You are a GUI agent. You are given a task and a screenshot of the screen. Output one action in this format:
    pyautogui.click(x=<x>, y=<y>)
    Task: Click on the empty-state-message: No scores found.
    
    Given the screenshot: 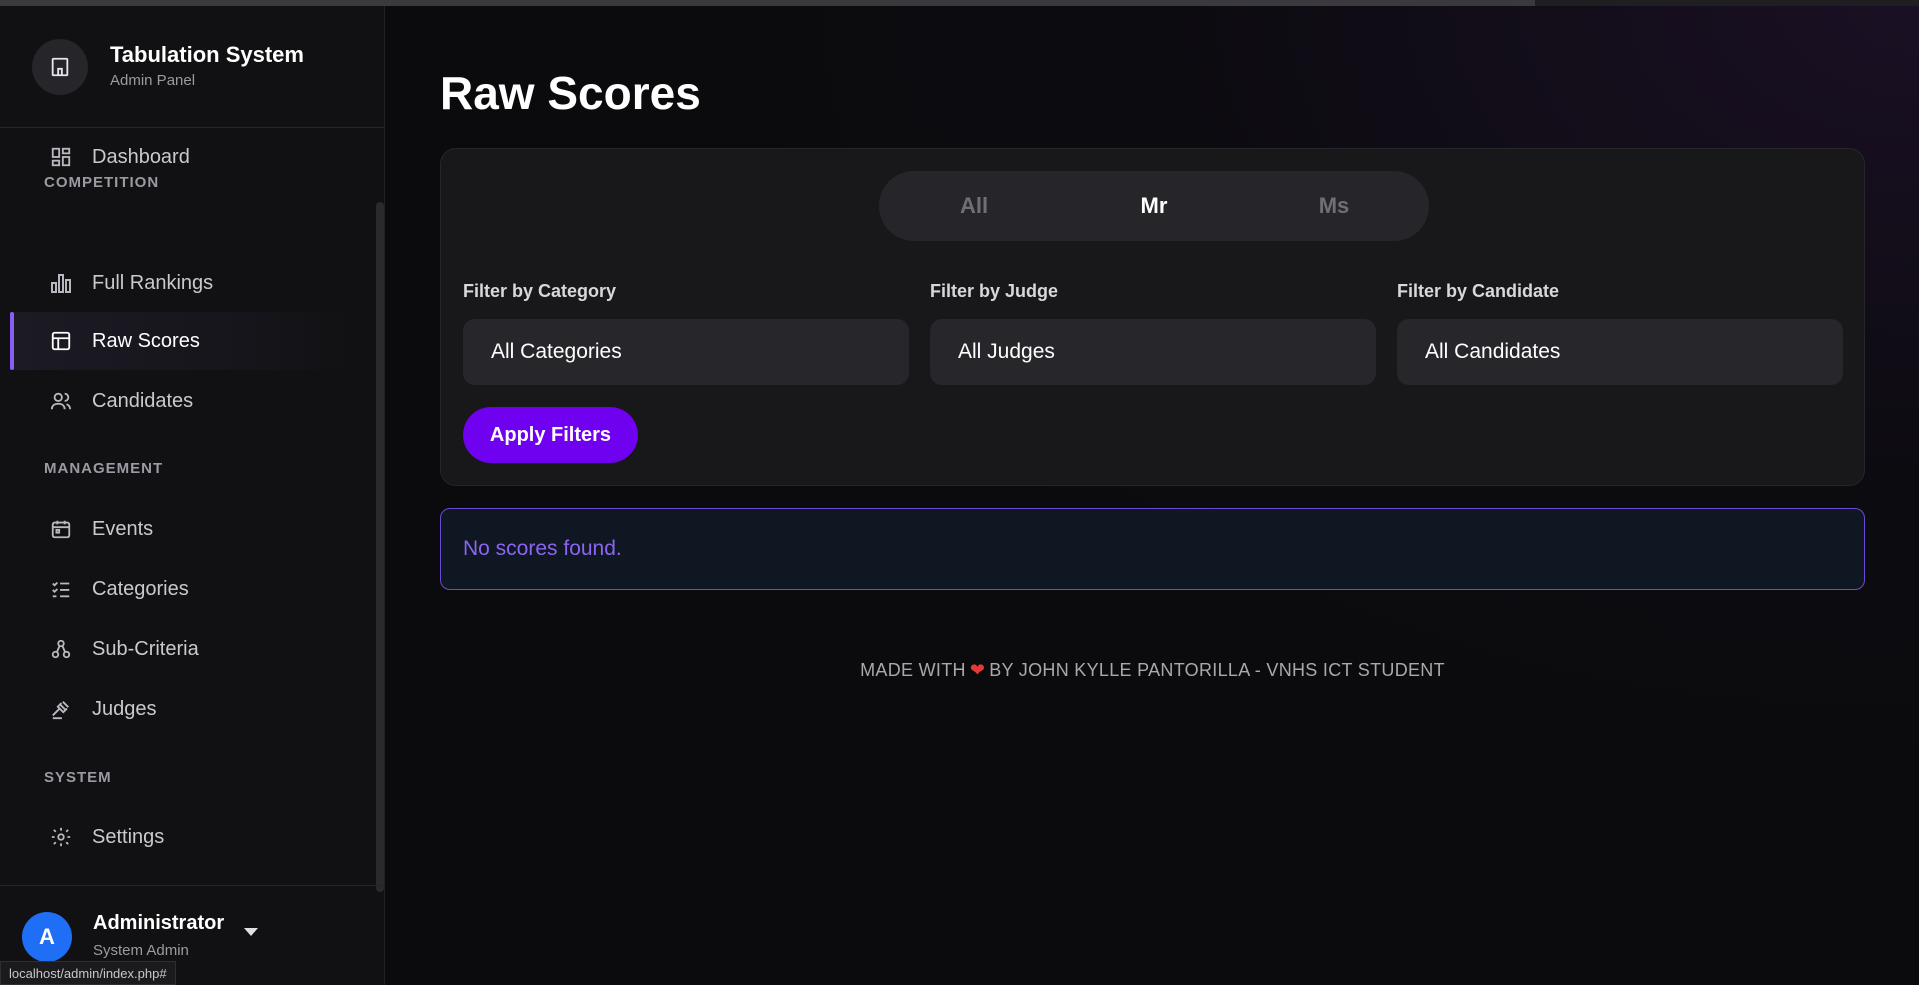 What is the action you would take?
    pyautogui.click(x=542, y=548)
    